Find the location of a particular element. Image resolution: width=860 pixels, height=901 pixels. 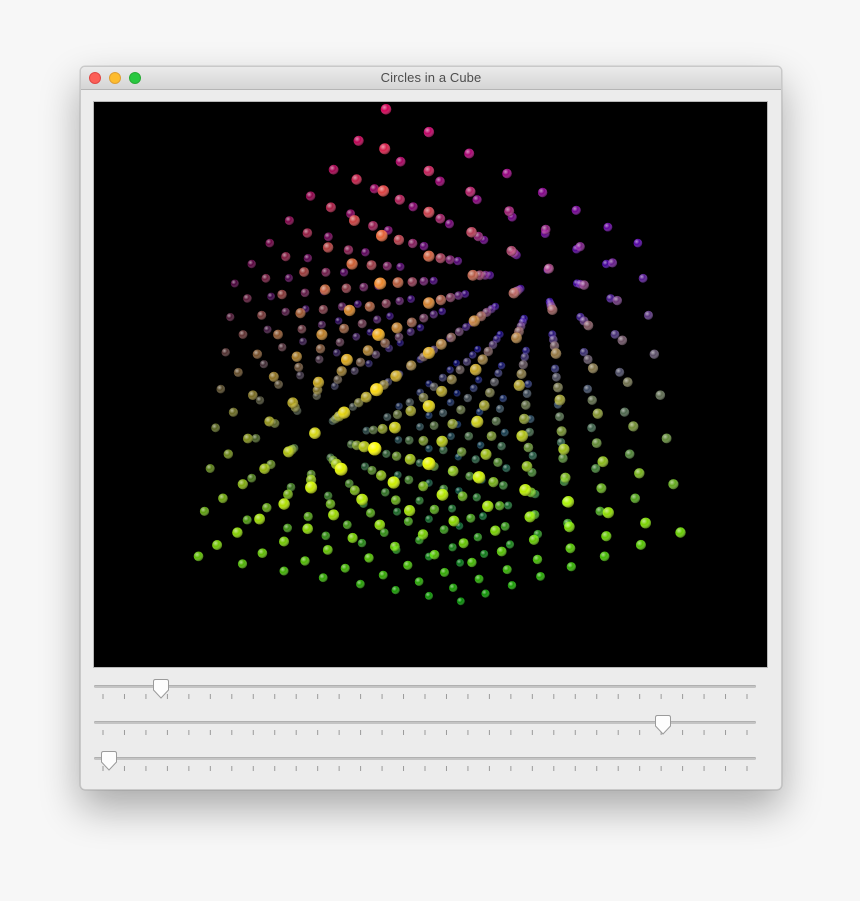

rotation-slider-y is located at coordinates (425, 726).